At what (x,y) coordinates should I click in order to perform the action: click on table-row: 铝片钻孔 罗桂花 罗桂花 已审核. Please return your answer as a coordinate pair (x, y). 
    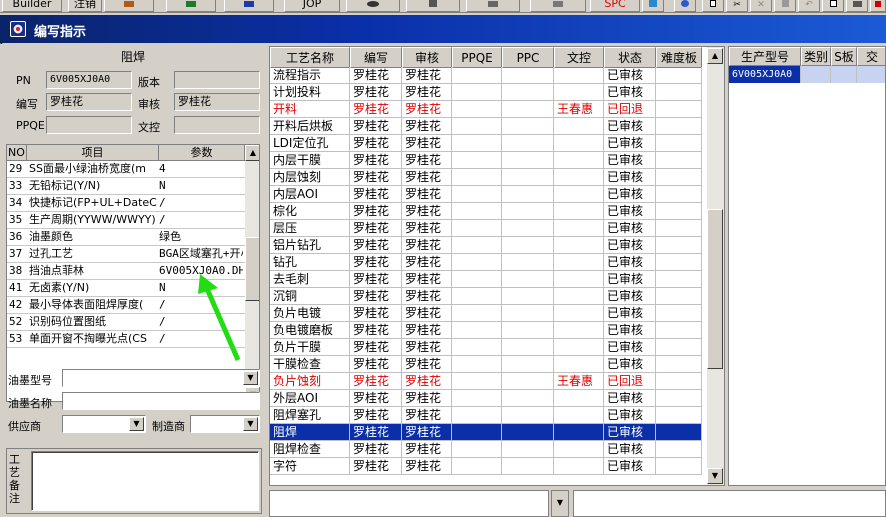
    Looking at the image, I should click on (486, 245).